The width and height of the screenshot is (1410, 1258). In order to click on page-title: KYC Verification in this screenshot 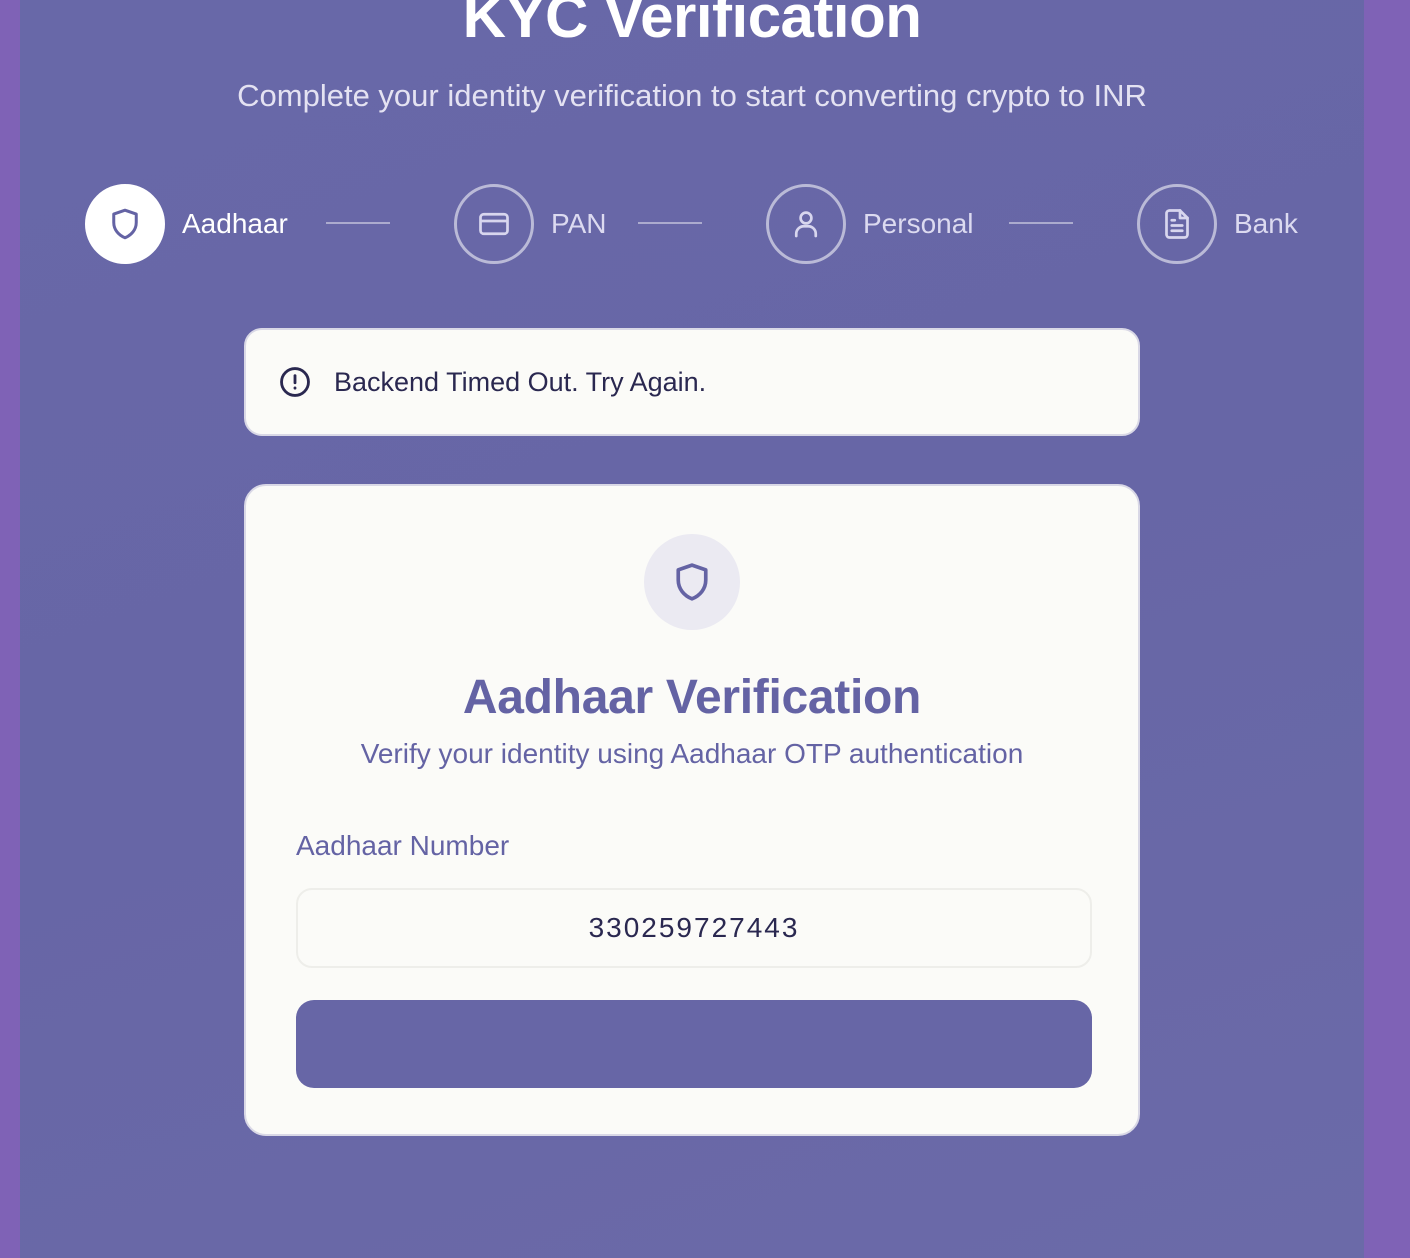, I will do `click(692, 25)`.